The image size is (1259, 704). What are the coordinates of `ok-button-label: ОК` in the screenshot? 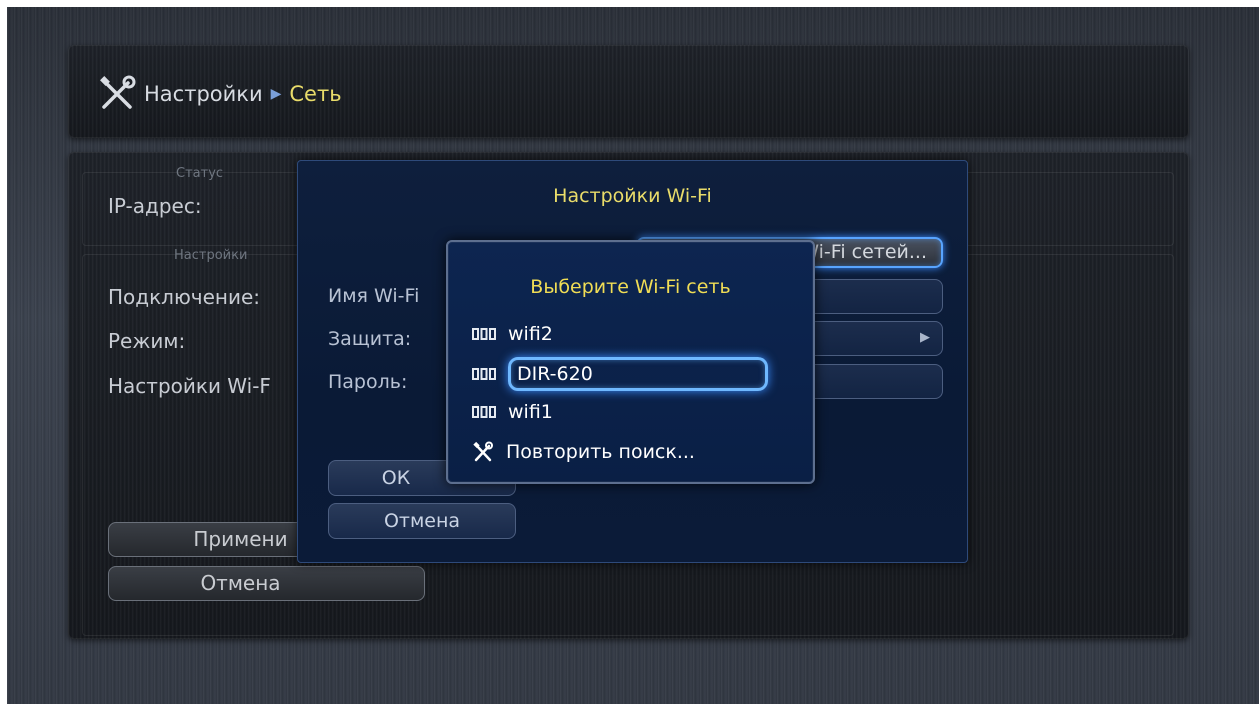 It's located at (396, 478).